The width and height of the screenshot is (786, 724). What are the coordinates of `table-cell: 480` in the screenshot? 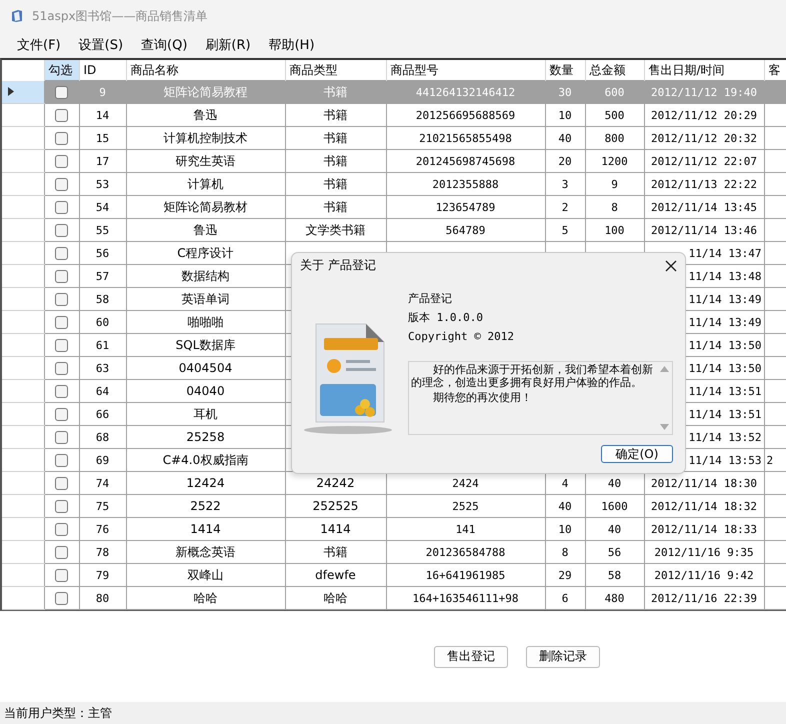 It's located at (614, 598).